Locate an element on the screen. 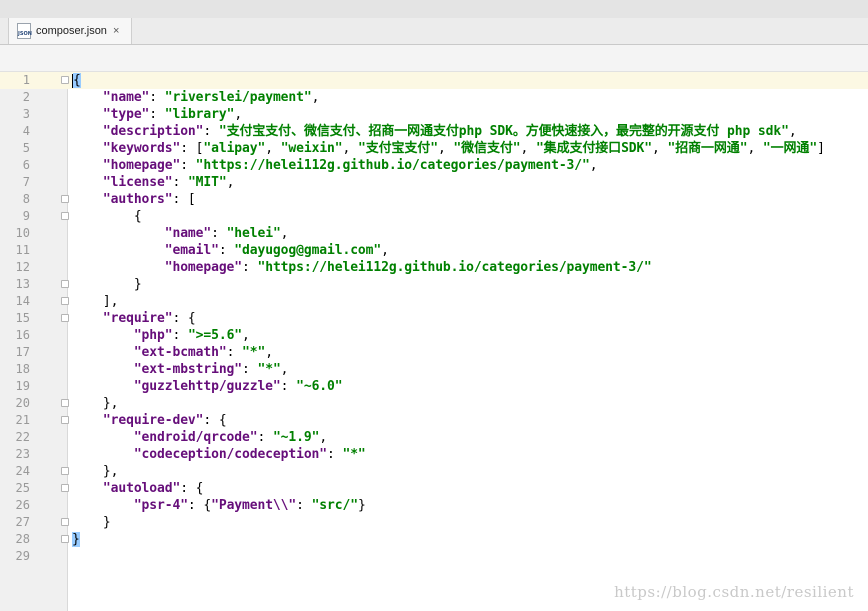 This screenshot has height=611, width=868. json-key: "endroid/qrcode" is located at coordinates (195, 437).